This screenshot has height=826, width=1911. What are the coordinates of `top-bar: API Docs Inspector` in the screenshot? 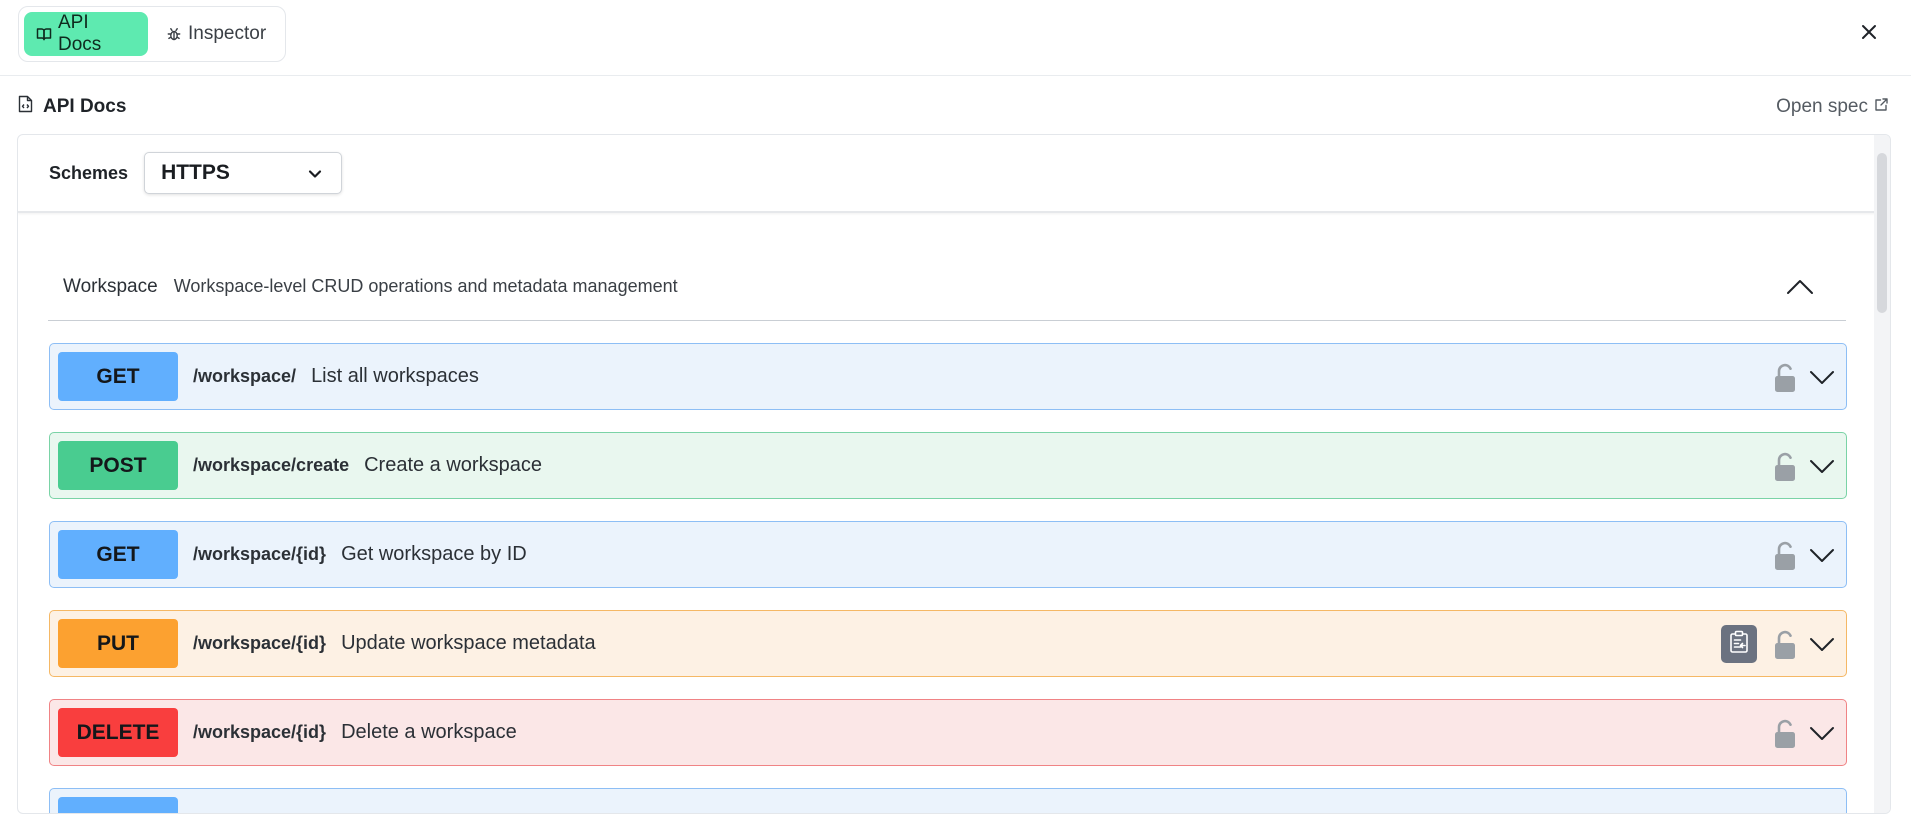 It's located at (955, 38).